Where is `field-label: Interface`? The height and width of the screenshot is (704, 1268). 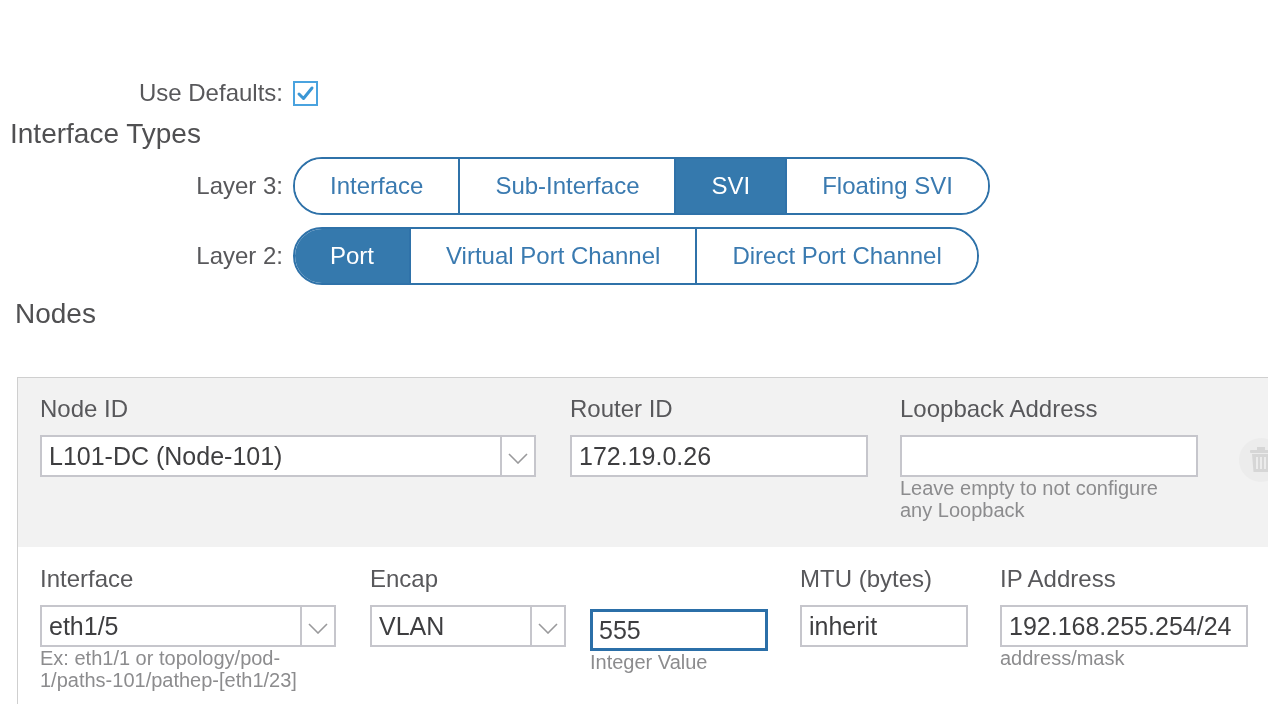 field-label: Interface is located at coordinates (87, 579).